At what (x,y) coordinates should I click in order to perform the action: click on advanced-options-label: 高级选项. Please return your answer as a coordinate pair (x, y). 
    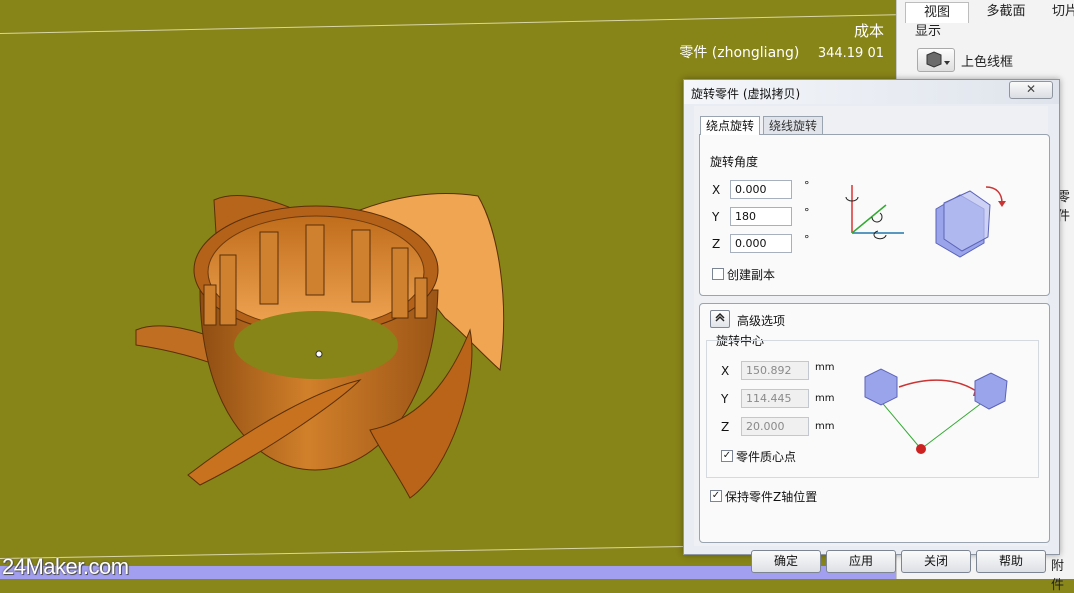
    Looking at the image, I should click on (761, 321).